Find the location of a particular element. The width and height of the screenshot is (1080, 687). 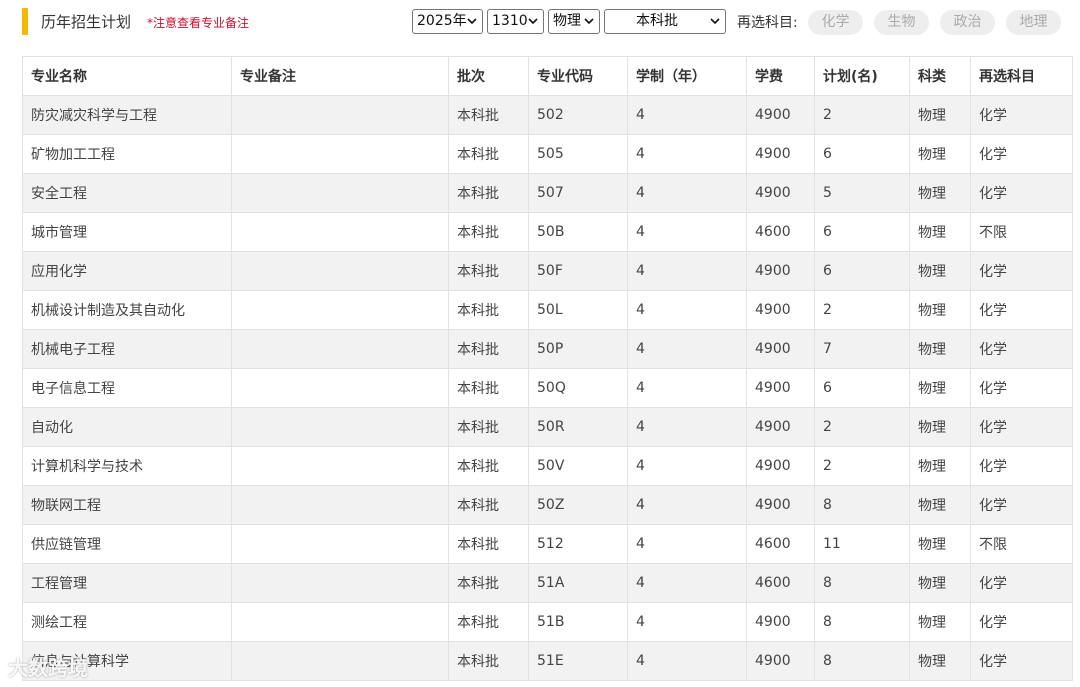

reselect-option-politics: 政治 is located at coordinates (967, 22).